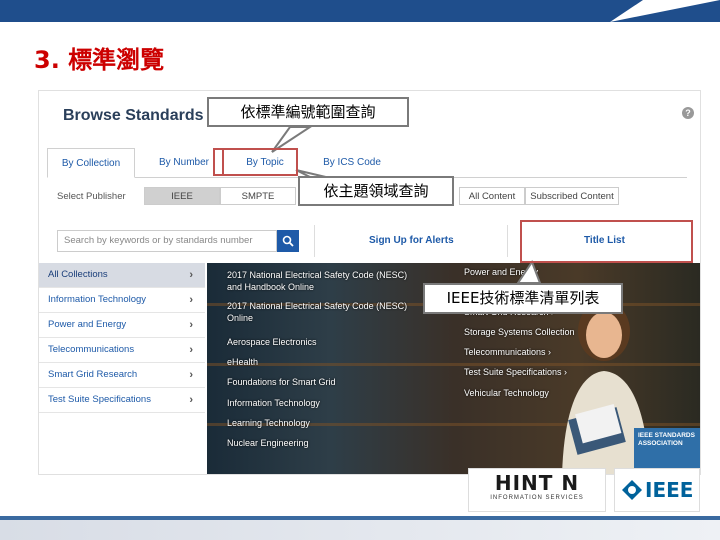 The image size is (720, 540). Describe the element at coordinates (360, 530) in the screenshot. I see `footer-band` at that location.